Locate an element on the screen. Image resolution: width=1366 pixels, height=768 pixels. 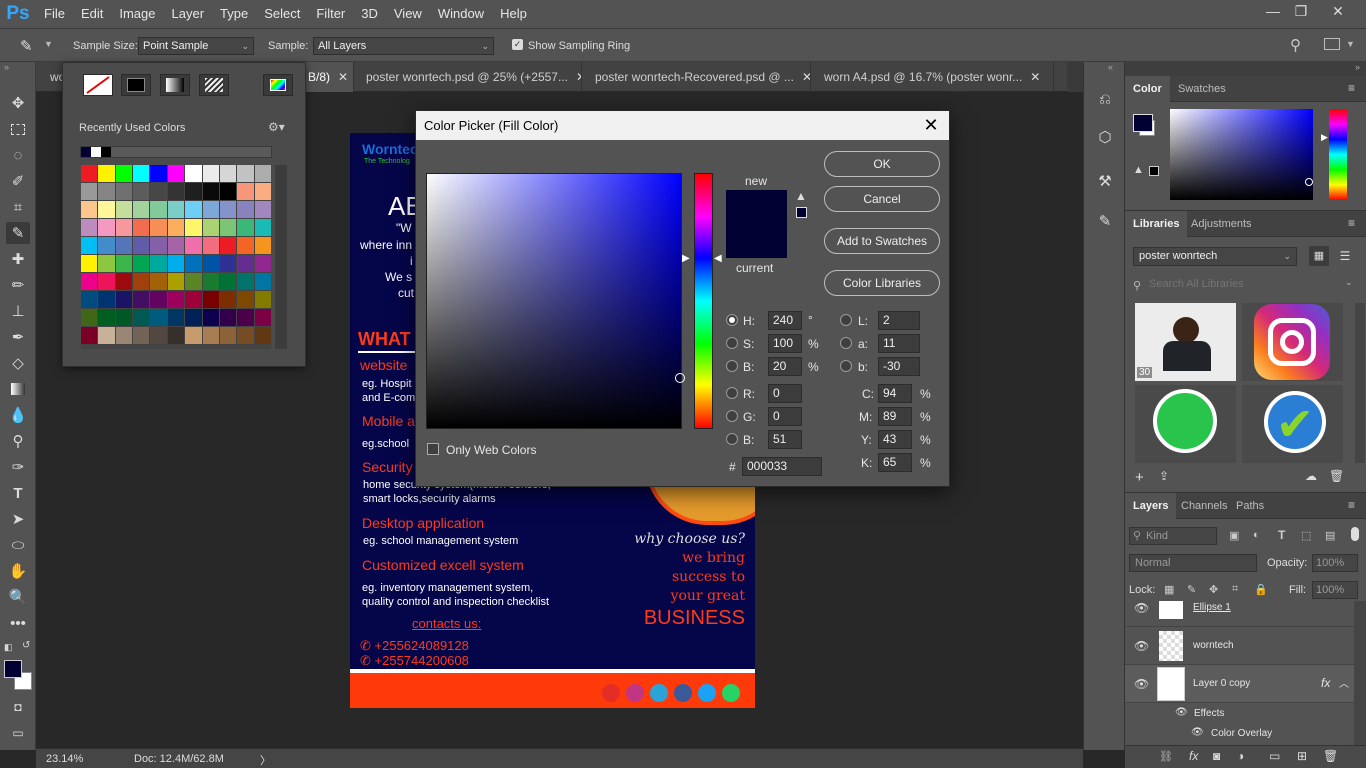
fx-icon: fx is located at coordinates (1193, 756).